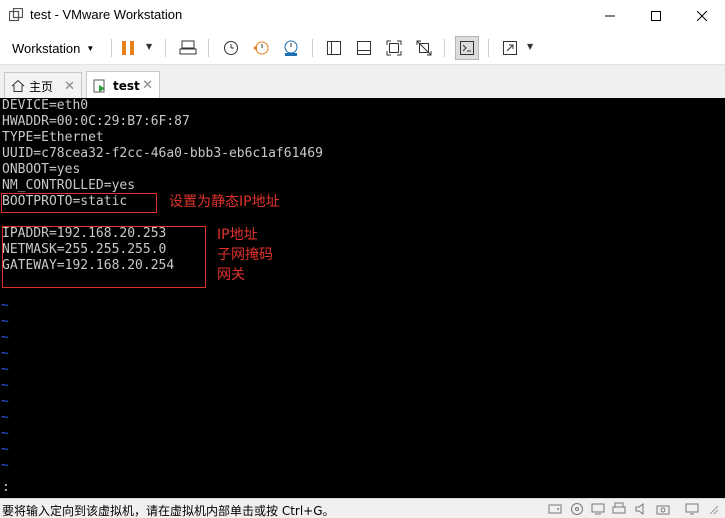  I want to click on no-stretch-icon, so click(424, 48).